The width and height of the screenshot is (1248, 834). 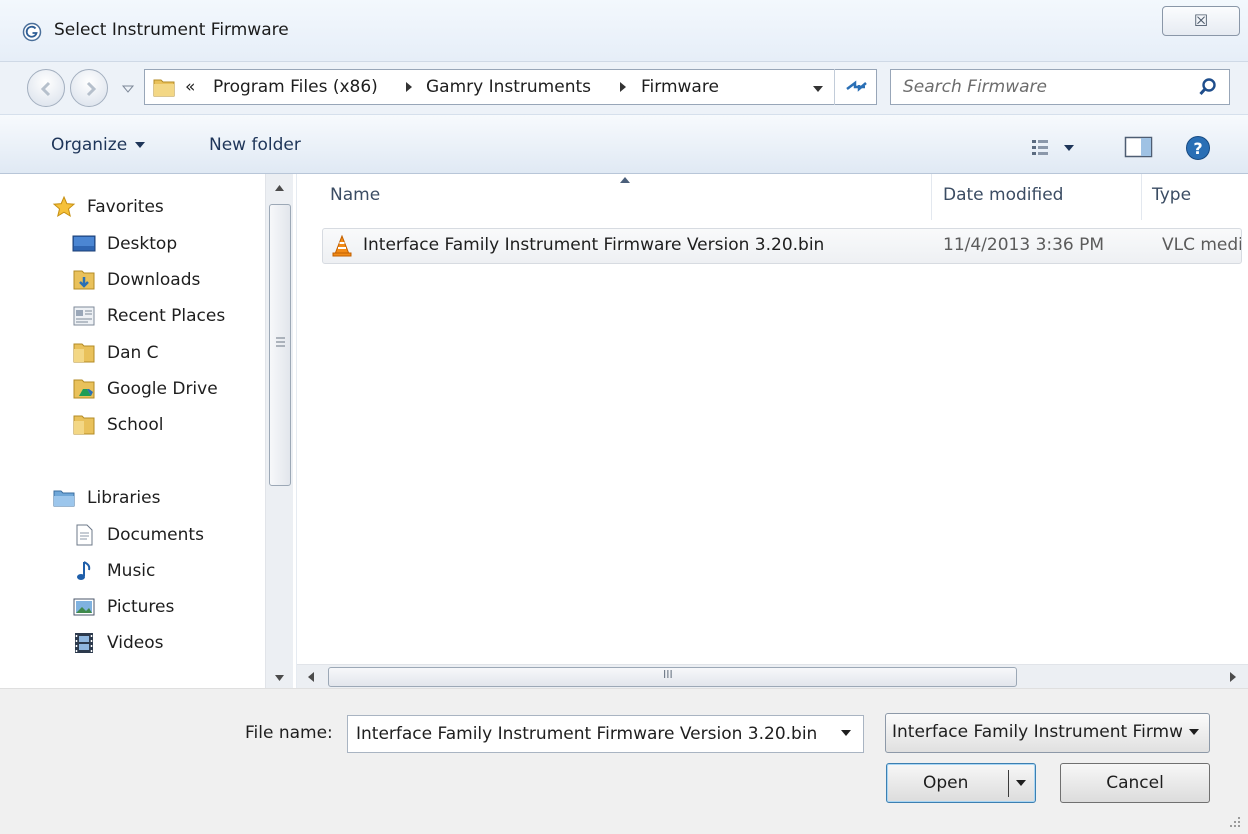 I want to click on window-title: Select Instrument Firmware, so click(x=171, y=30).